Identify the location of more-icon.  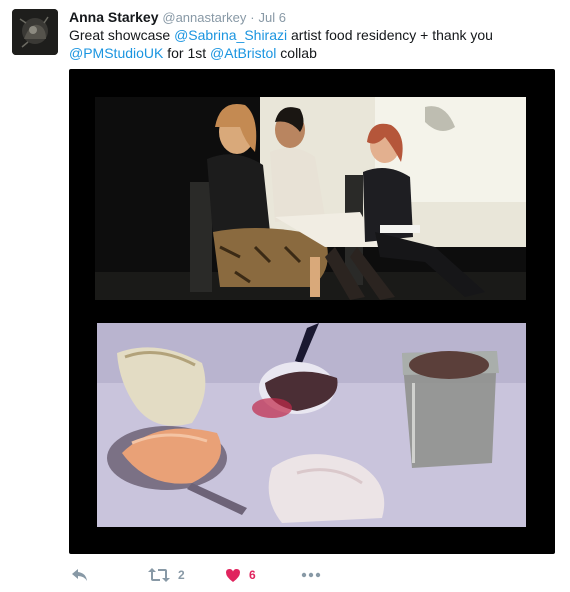
(311, 575).